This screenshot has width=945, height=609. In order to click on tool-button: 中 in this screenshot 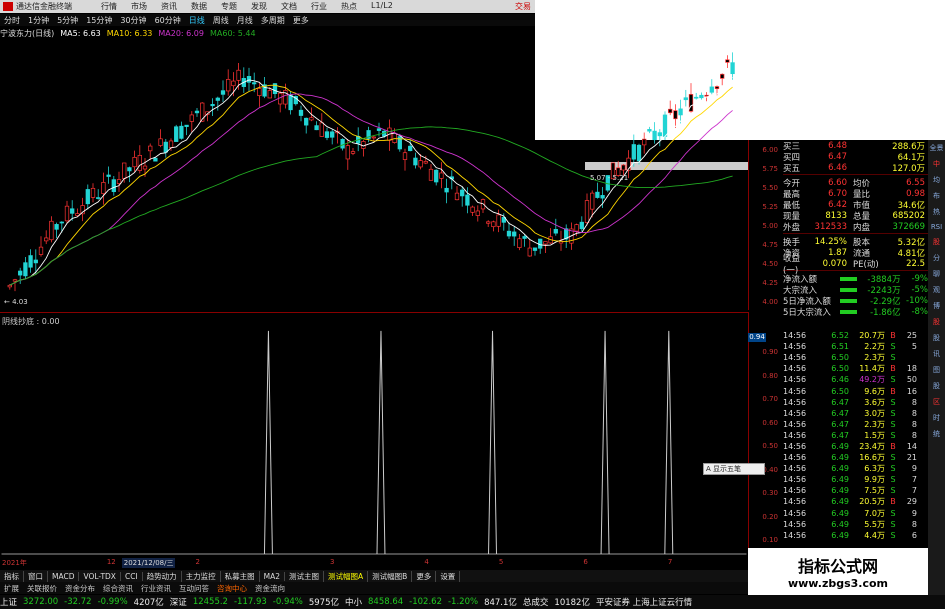, I will do `click(936, 164)`.